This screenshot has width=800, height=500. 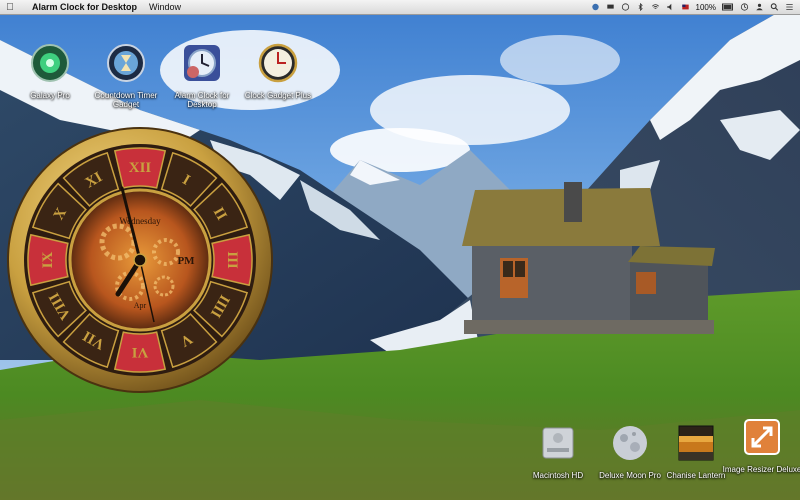 I want to click on desktop-icon-clock-gadget-plus: Clock Gadget Plus, so click(x=278, y=71).